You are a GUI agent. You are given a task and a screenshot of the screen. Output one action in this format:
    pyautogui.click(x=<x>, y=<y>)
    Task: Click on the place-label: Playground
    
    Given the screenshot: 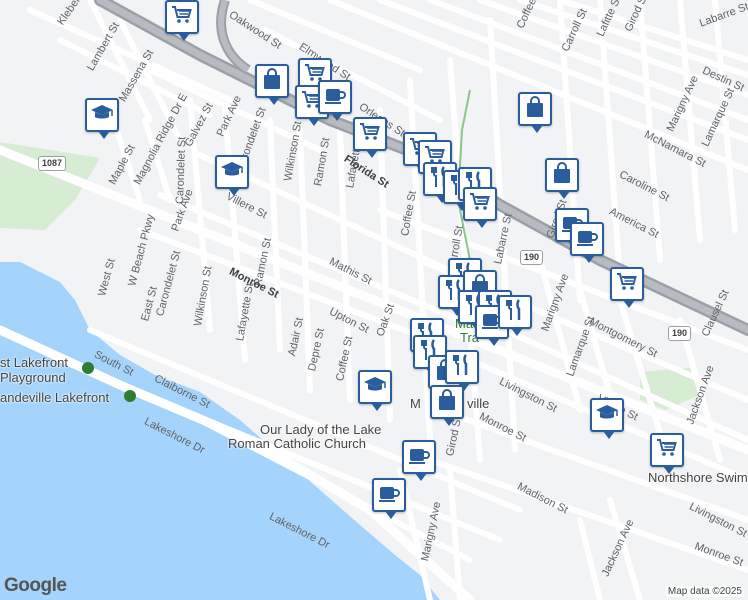 What is the action you would take?
    pyautogui.click(x=33, y=377)
    